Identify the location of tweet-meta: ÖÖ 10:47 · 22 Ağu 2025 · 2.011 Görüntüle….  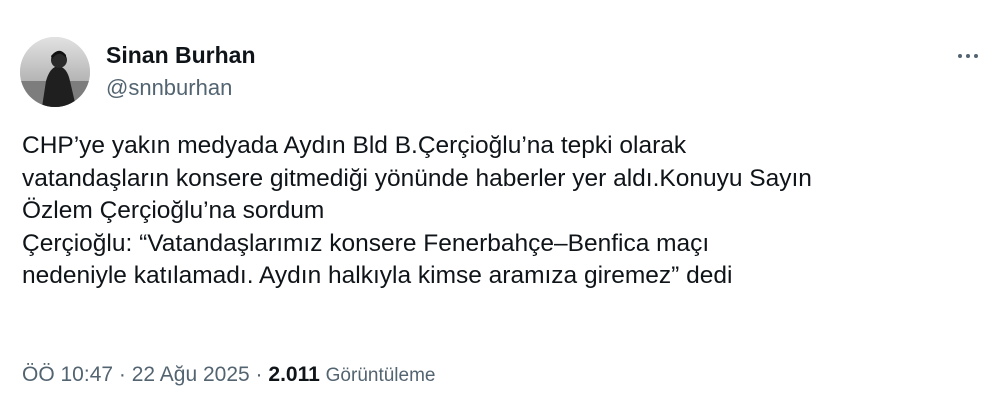
(228, 375).